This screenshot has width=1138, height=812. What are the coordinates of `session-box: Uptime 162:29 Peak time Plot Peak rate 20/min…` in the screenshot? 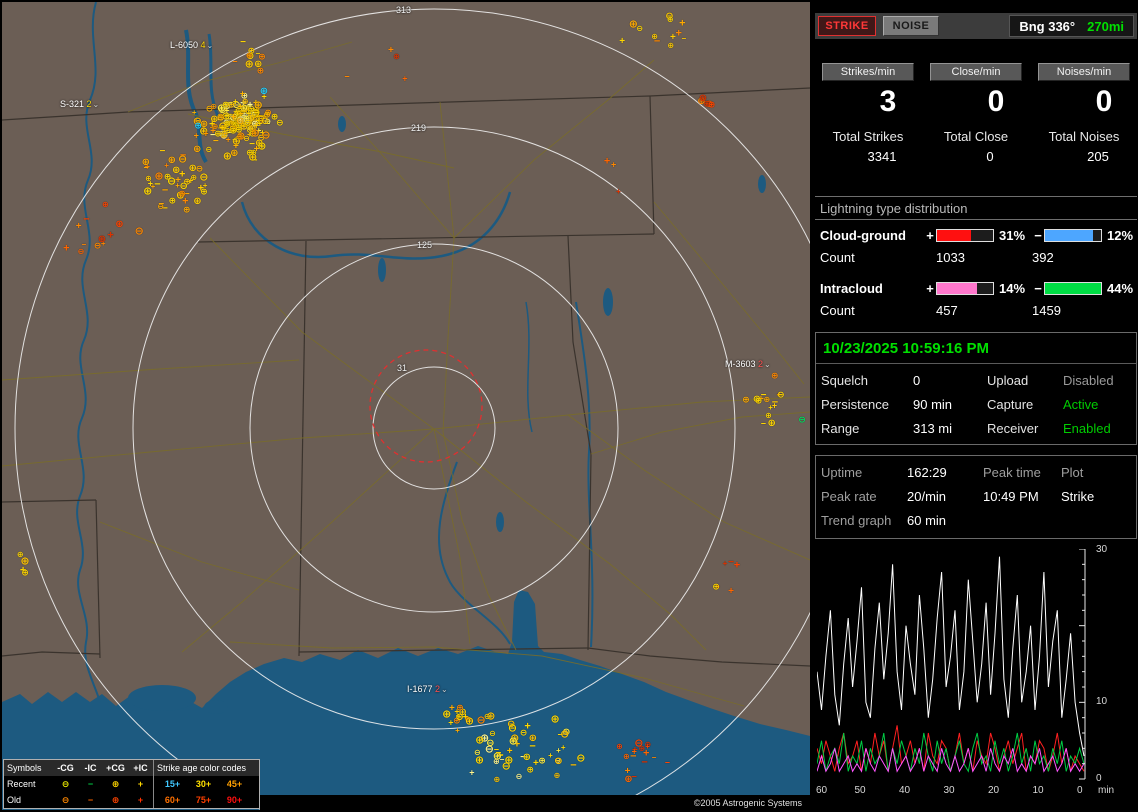 It's located at (976, 497).